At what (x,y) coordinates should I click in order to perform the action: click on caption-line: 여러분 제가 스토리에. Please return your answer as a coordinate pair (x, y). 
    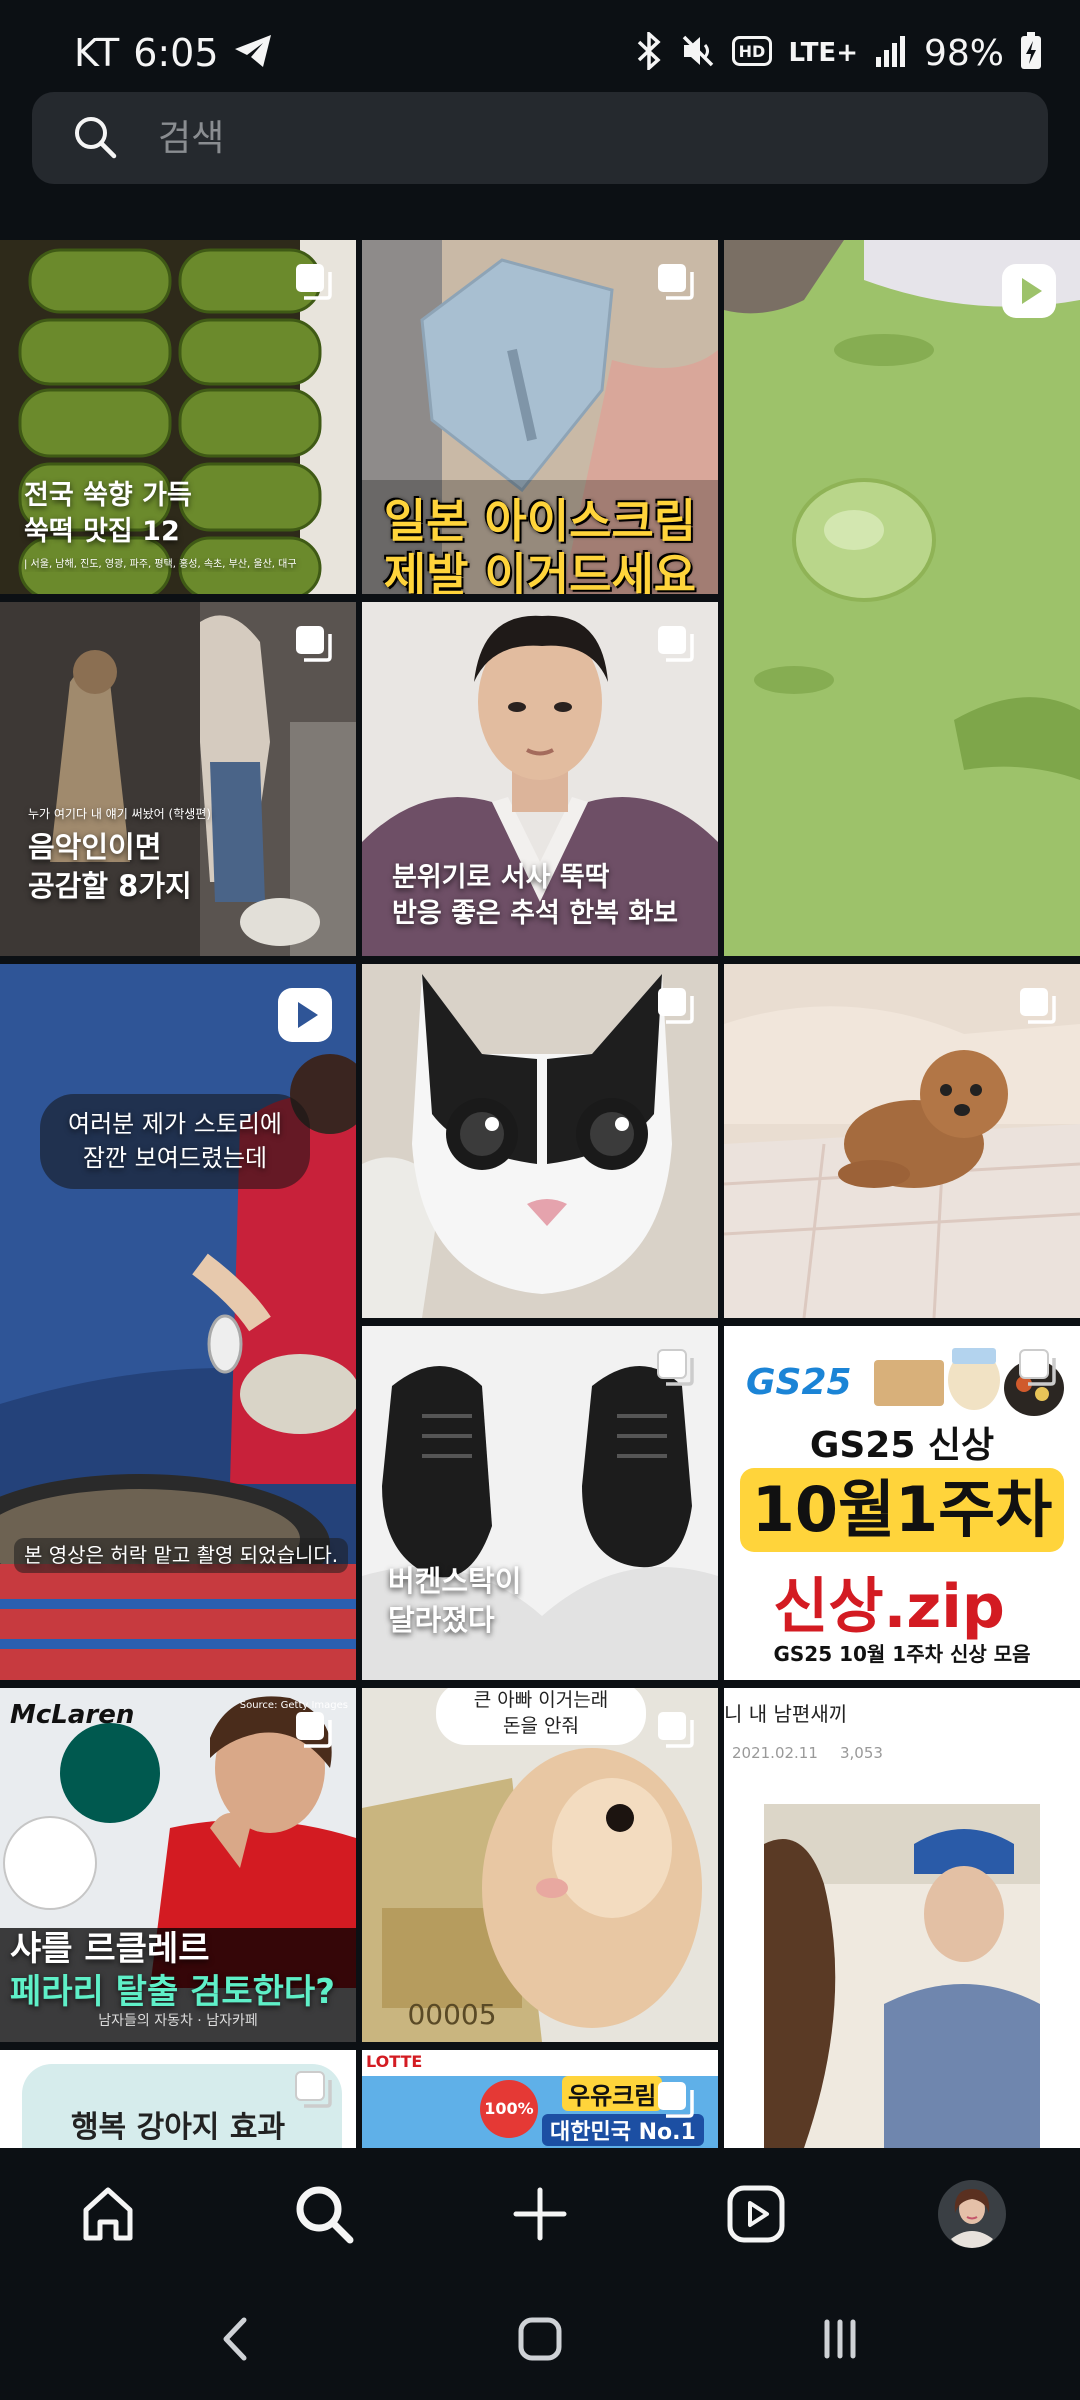
    Looking at the image, I should click on (175, 1124).